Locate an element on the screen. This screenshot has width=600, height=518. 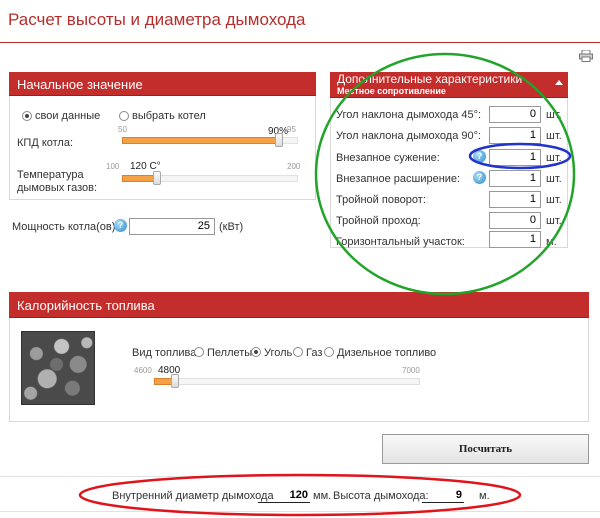
angle-90-input: 1 is located at coordinates (515, 135).